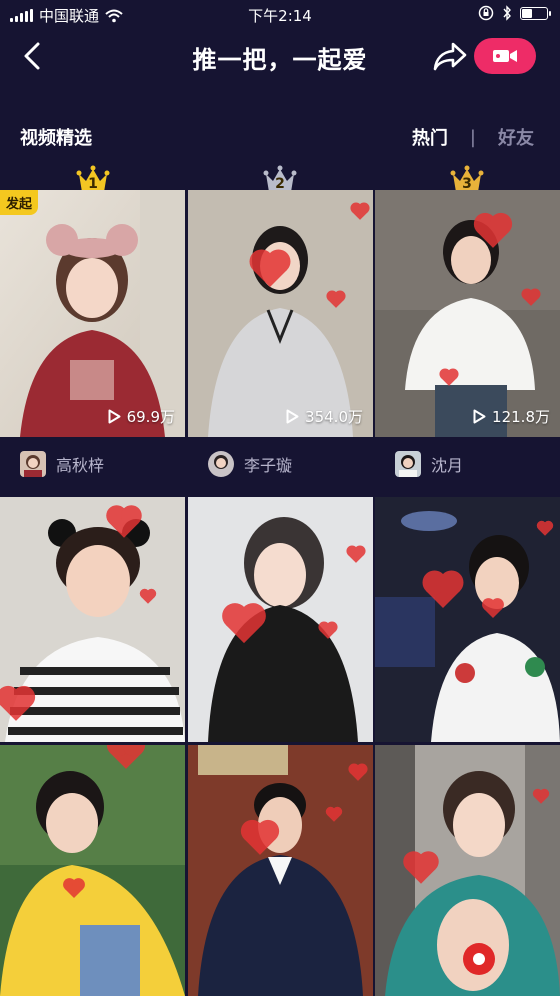 This screenshot has width=560, height=996. I want to click on featured-video-2: 2 354.0万 李子璇, so click(280, 325).